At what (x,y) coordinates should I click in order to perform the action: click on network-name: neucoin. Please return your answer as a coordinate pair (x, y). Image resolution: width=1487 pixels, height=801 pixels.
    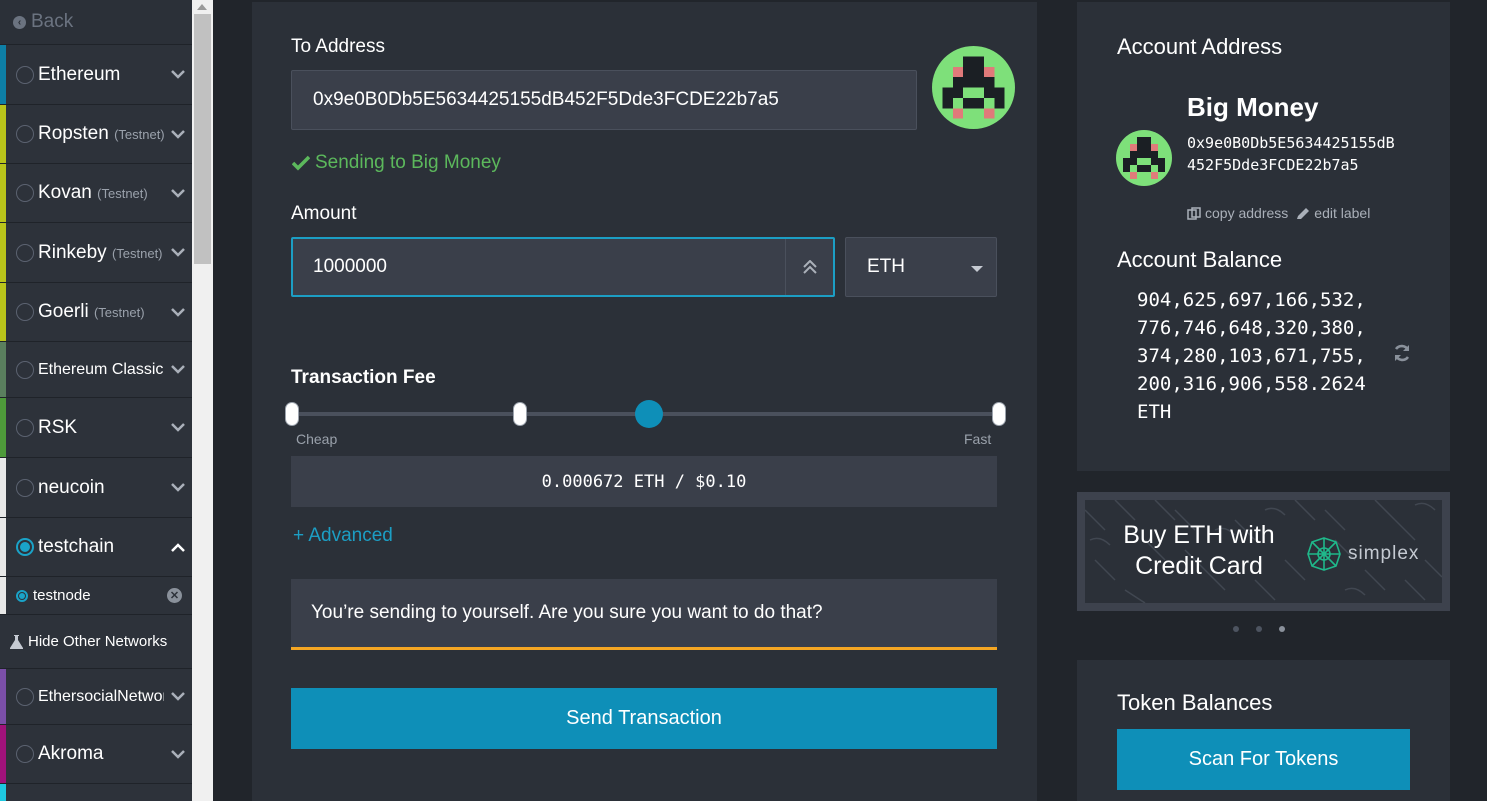
    Looking at the image, I should click on (71, 487).